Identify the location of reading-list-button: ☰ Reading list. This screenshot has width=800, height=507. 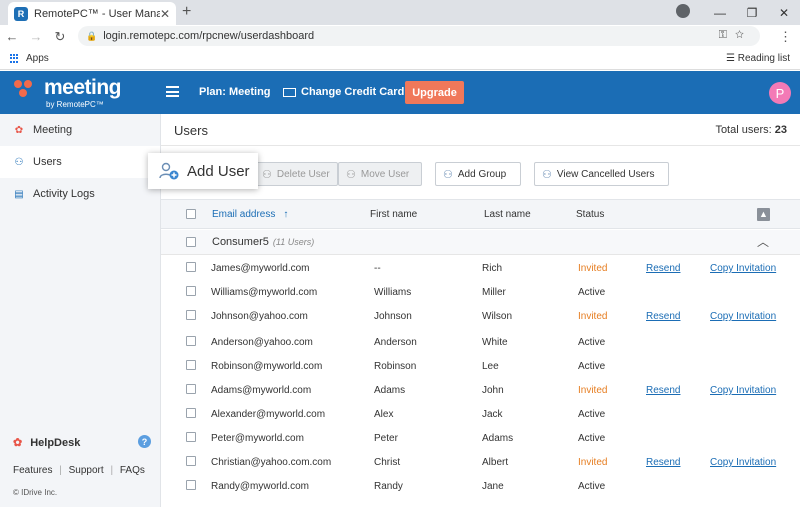
(758, 58).